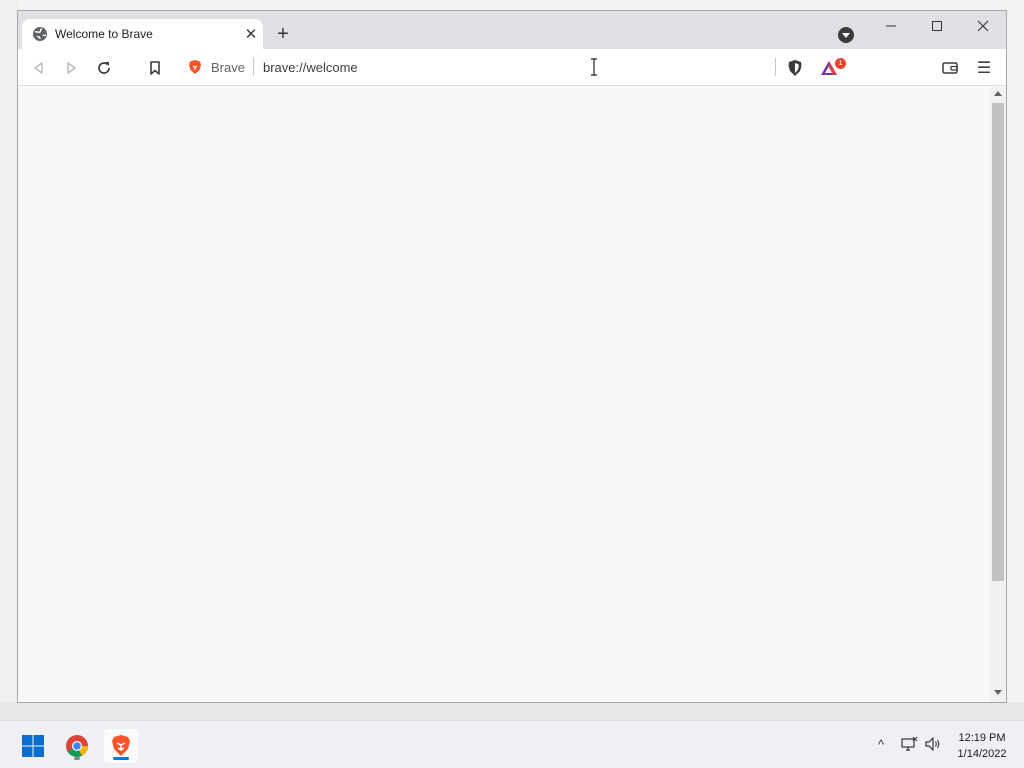  I want to click on close-window-button, so click(983, 26).